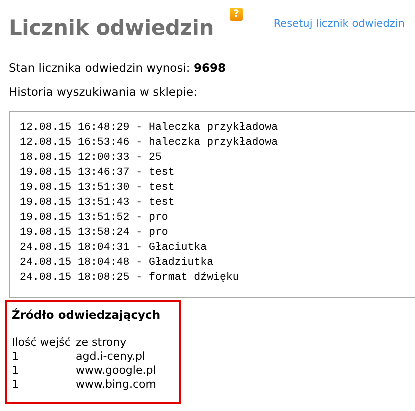 The height and width of the screenshot is (411, 415). I want to click on counter-text: Stan licznika odwiedzin wynosi: 9698, so click(118, 68).